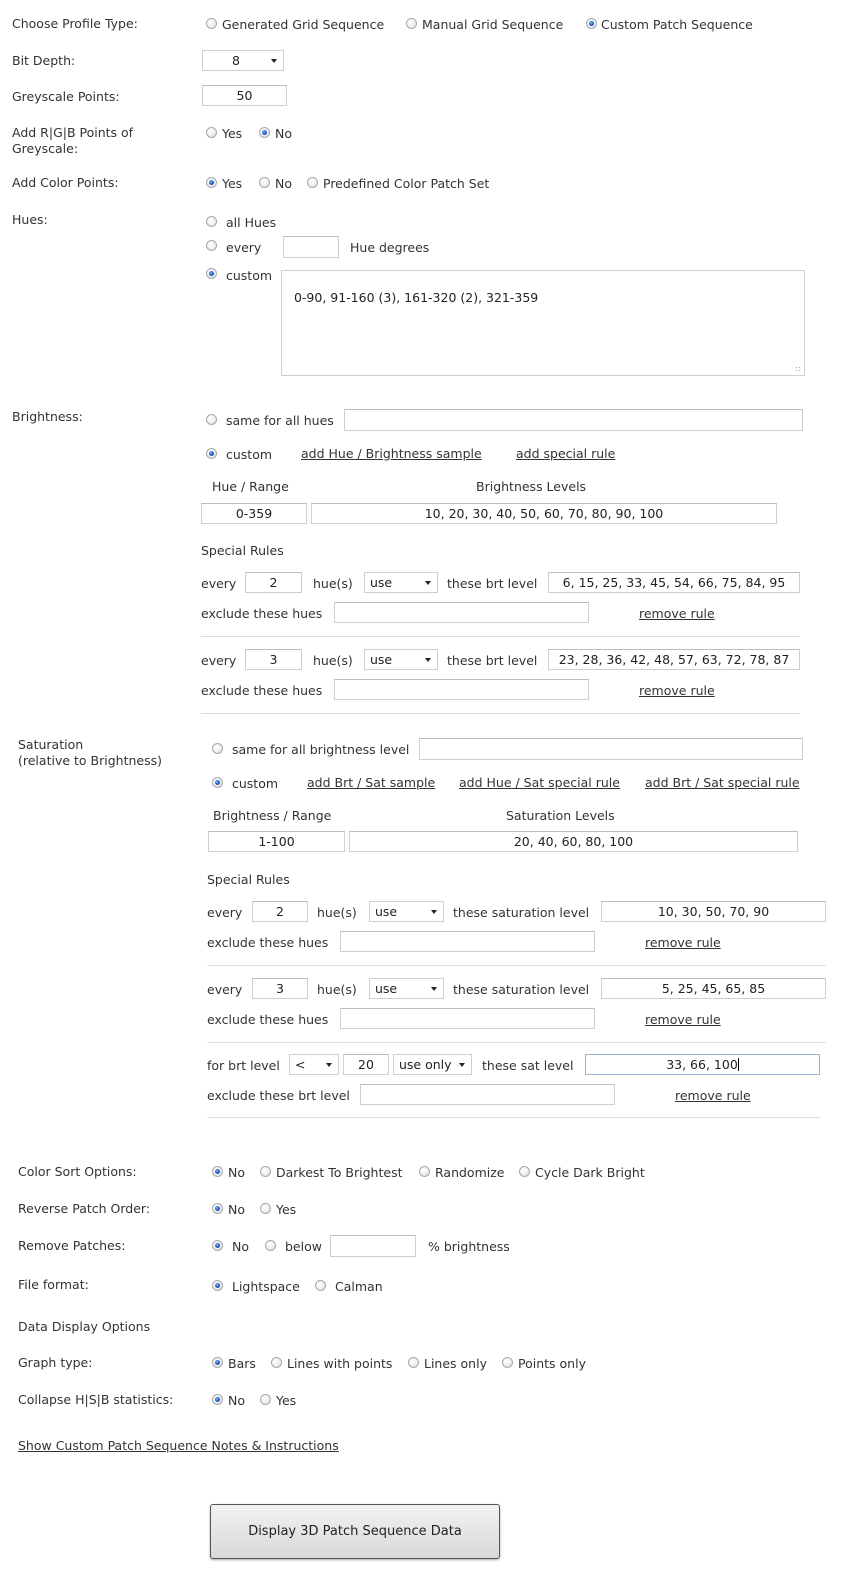  Describe the element at coordinates (411, 23) in the screenshot. I see `radio-manual-grid` at that location.